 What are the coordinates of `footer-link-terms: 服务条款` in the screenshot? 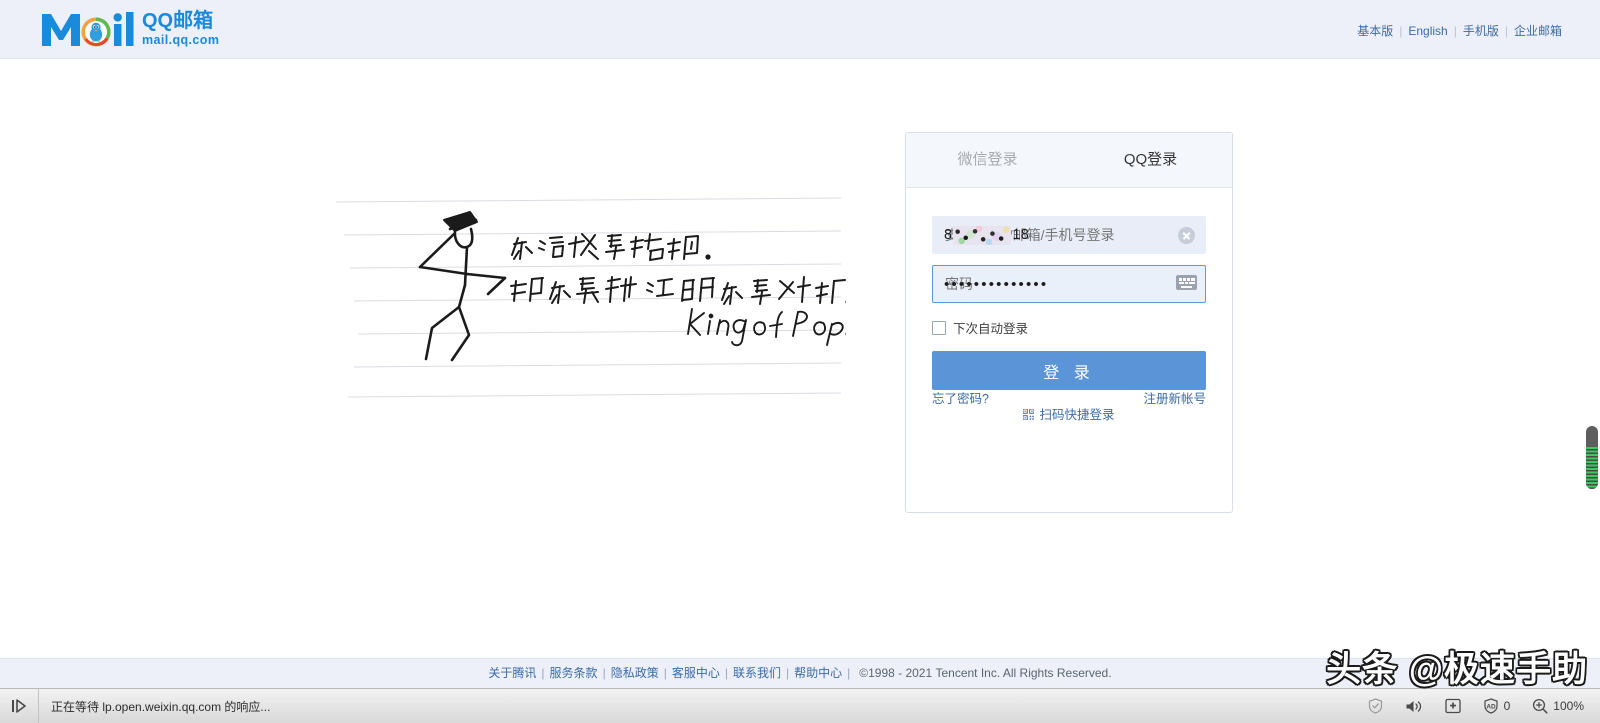 It's located at (574, 673).